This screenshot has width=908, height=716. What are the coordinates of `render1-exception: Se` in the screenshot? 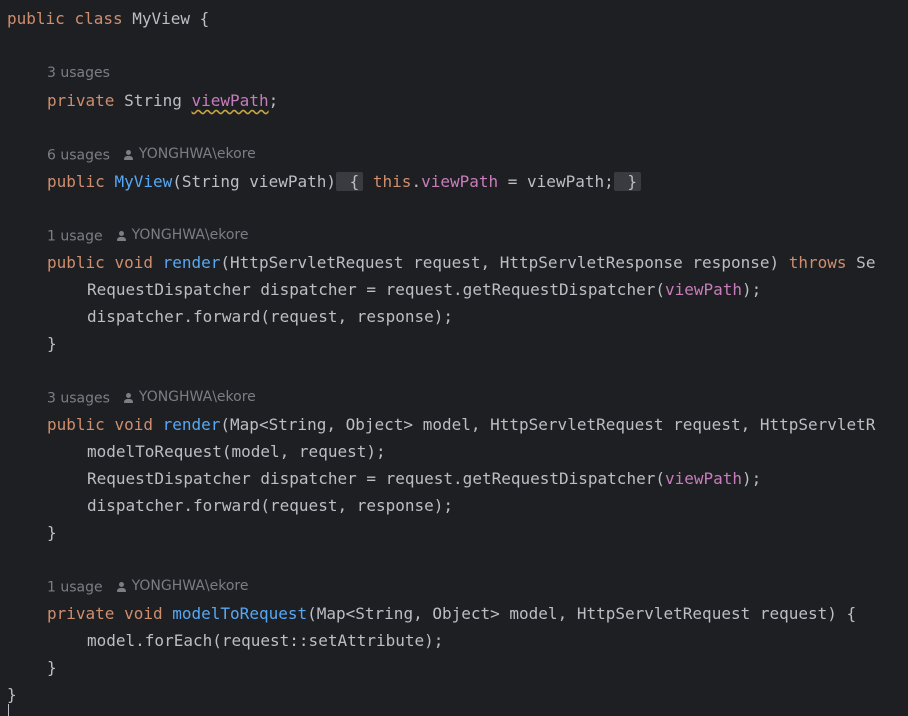 It's located at (861, 262).